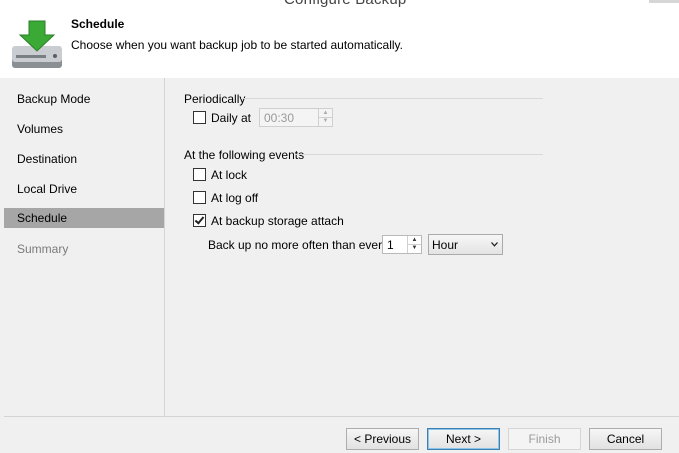 The image size is (679, 453). What do you see at coordinates (345, 4) in the screenshot?
I see `window-title: Configure Backup` at bounding box center [345, 4].